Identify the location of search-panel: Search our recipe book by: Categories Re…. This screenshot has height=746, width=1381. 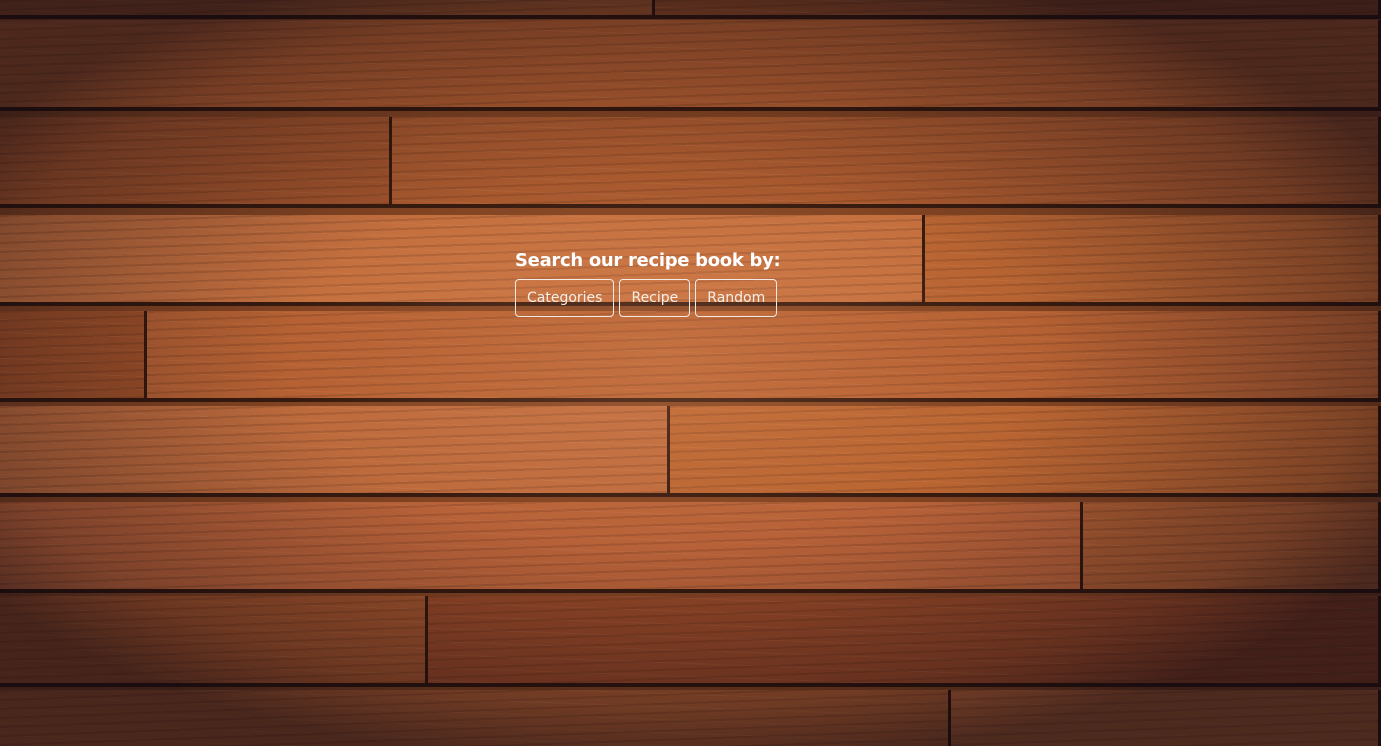
(648, 283).